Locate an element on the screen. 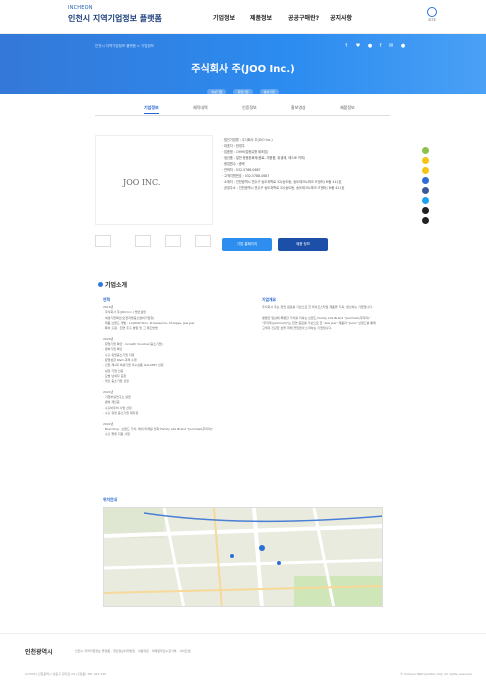 The image size is (486, 684). tab-video: 홍보영상 is located at coordinates (298, 108).